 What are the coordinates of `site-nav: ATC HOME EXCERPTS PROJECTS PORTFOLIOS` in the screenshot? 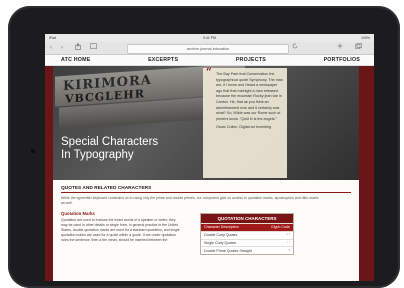 It's located at (209, 60).